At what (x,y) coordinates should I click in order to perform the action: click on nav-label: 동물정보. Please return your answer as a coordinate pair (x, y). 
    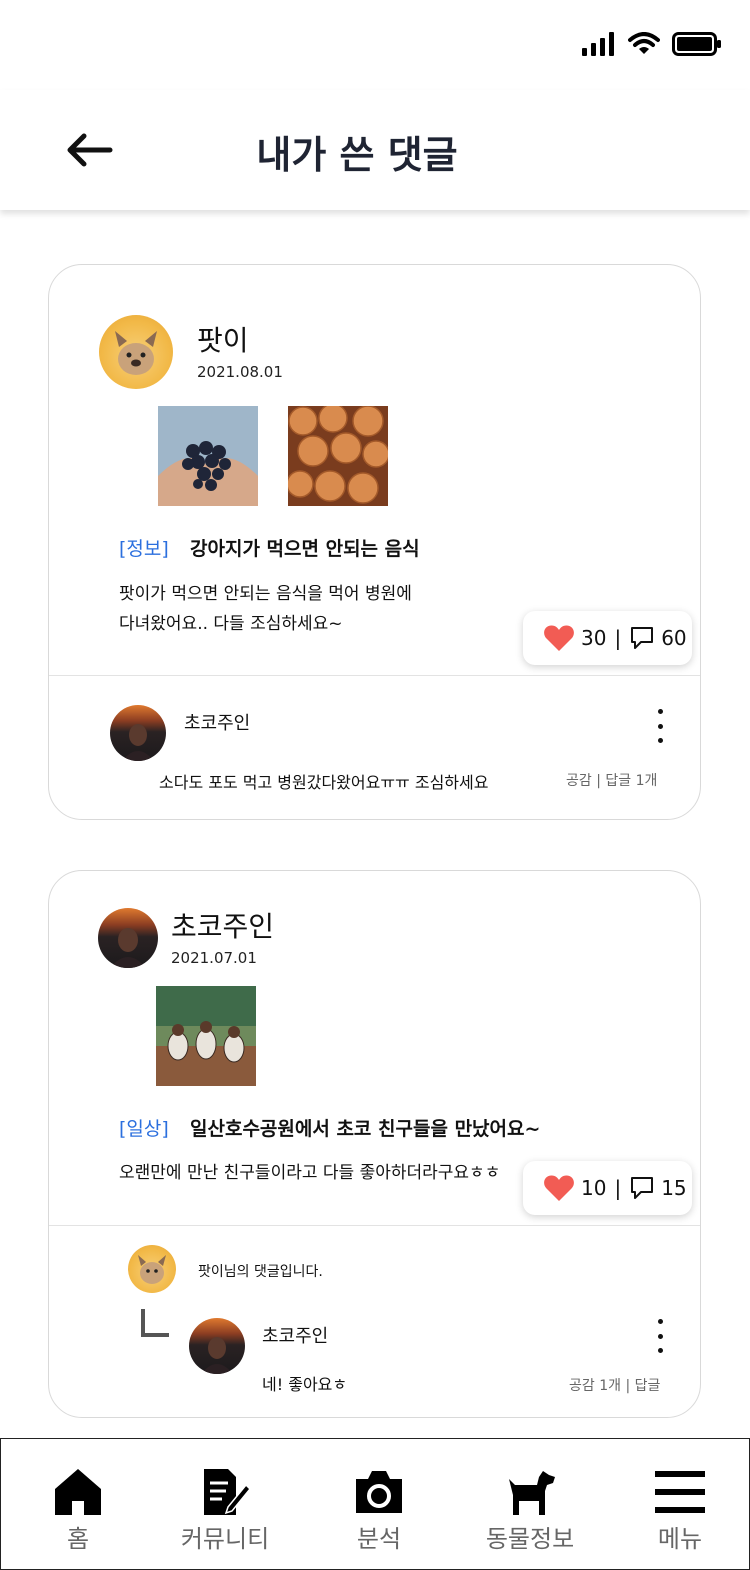
    Looking at the image, I should click on (530, 1539).